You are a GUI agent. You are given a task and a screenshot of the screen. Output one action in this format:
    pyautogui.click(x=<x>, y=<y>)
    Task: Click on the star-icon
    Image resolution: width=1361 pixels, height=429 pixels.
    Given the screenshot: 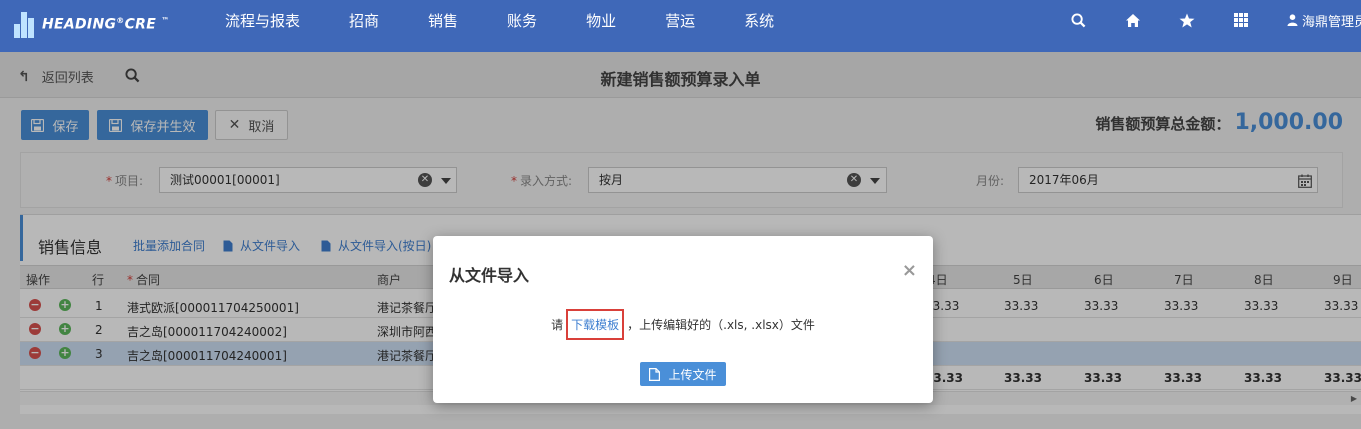 What is the action you would take?
    pyautogui.click(x=1187, y=20)
    